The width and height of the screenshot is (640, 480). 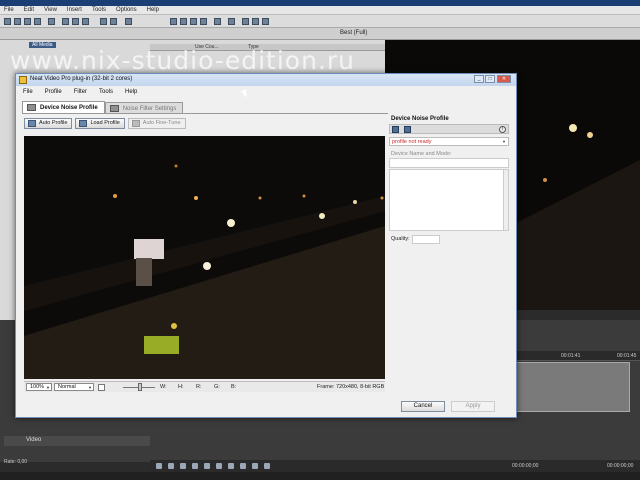 What do you see at coordinates (53, 92) in the screenshot?
I see `dialog-menu-profile: Profile` at bounding box center [53, 92].